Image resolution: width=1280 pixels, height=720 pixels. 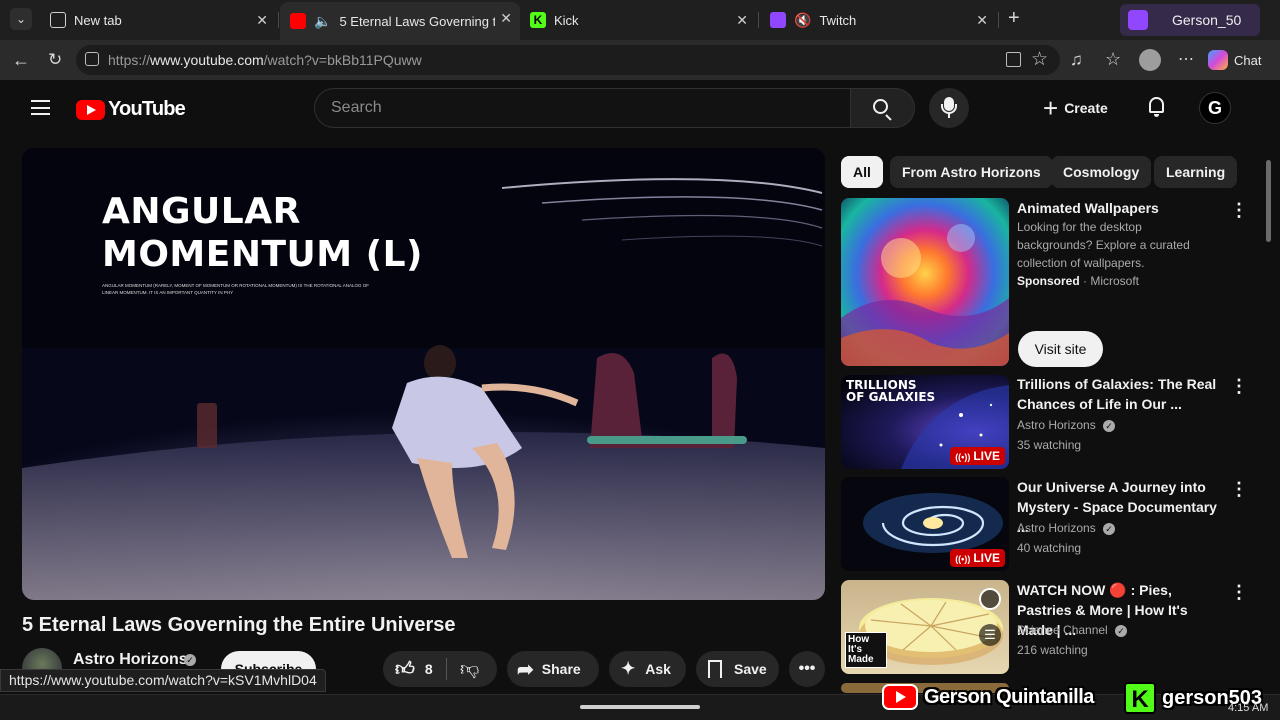 I want to click on recommendation-channel: Science Channel ✓, so click(x=1072, y=630).